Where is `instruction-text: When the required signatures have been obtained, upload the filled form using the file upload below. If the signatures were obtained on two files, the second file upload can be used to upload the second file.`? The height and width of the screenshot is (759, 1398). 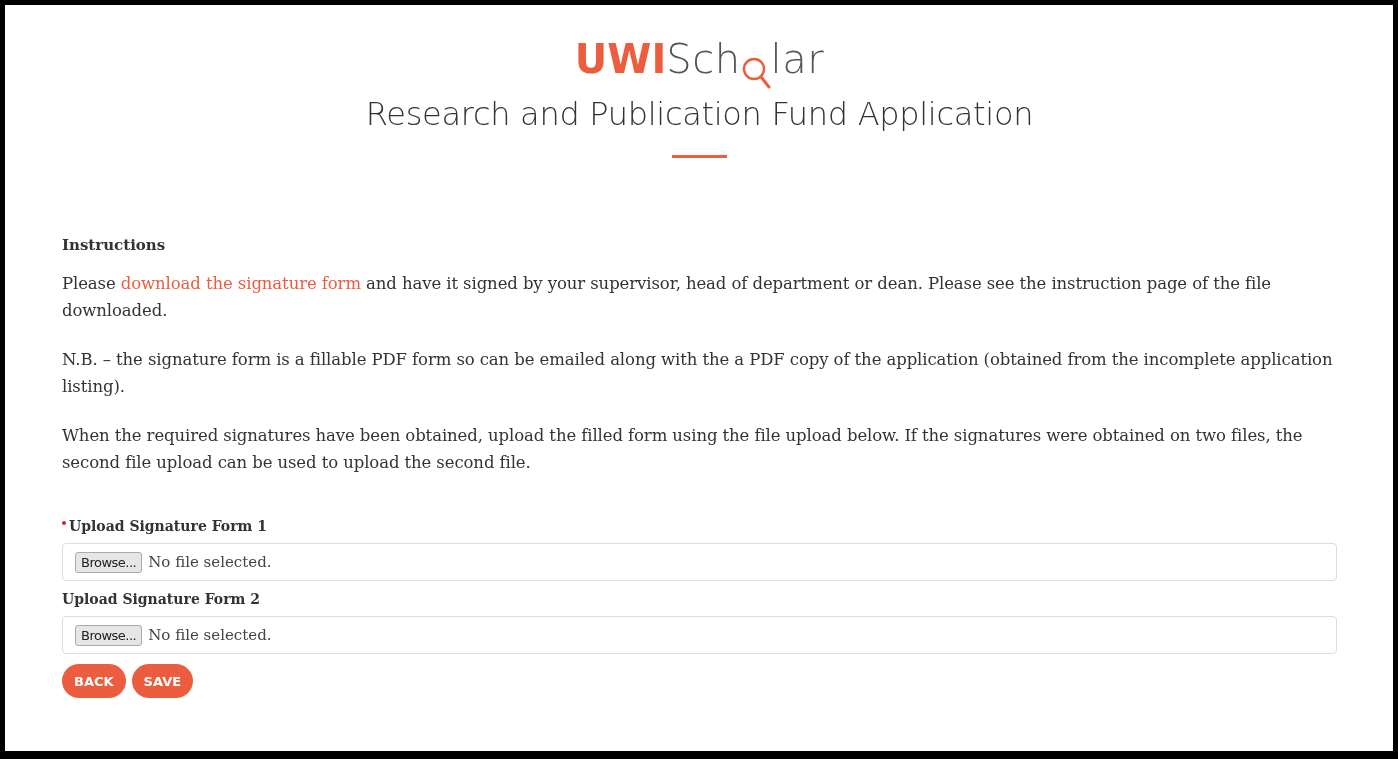
instruction-text: When the required signatures have been obtained, upload the filled form using the file upload below. If the signatures were obtained on two files, the second file upload can be used to upload the second file. is located at coordinates (683, 449).